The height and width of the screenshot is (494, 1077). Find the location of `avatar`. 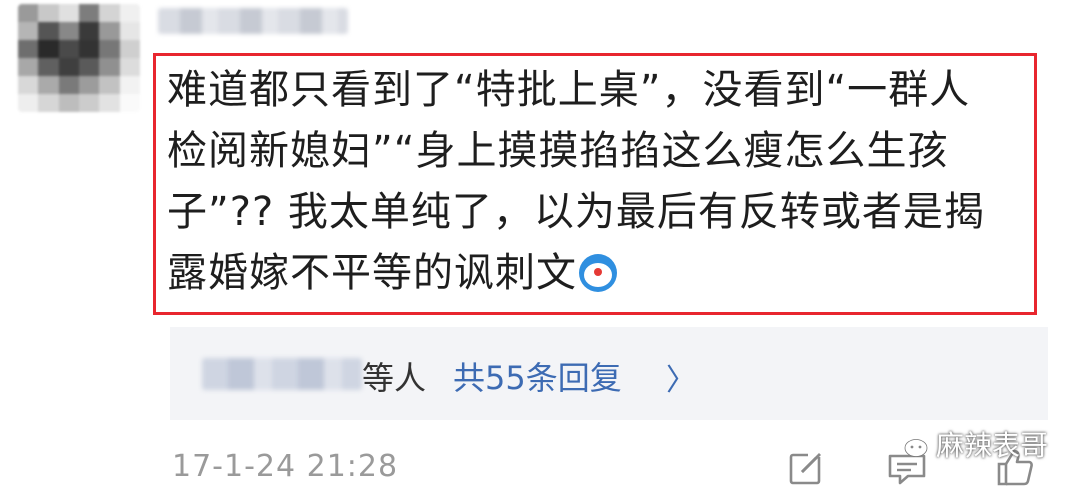

avatar is located at coordinates (79, 58).